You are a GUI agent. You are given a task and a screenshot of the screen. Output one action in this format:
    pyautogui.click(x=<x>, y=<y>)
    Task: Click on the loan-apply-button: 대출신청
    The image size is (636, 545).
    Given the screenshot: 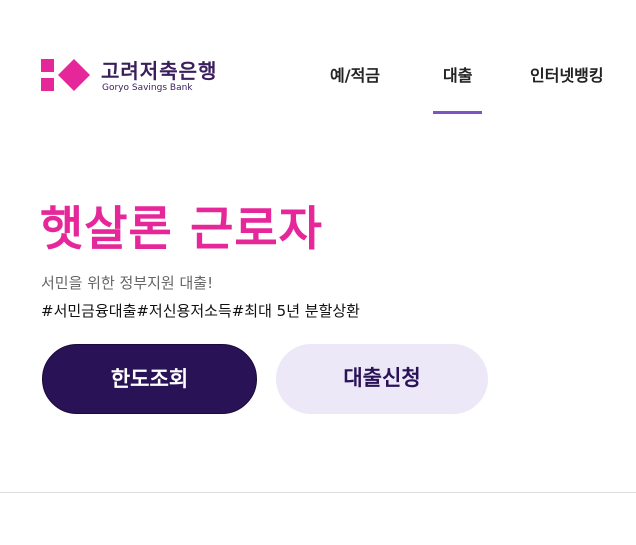 What is the action you would take?
    pyautogui.click(x=382, y=379)
    